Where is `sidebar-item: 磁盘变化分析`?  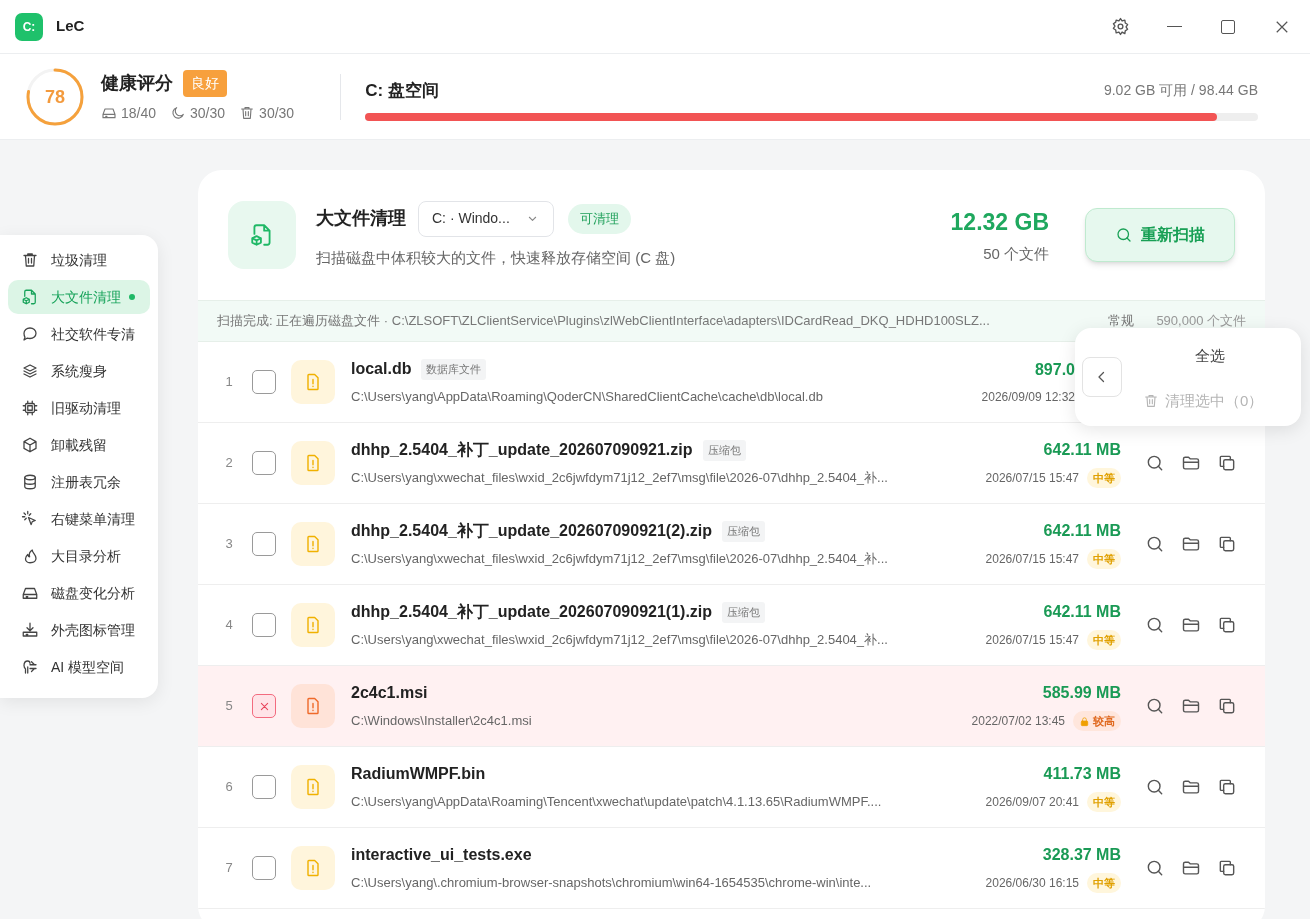 sidebar-item: 磁盘变化分析 is located at coordinates (79, 593).